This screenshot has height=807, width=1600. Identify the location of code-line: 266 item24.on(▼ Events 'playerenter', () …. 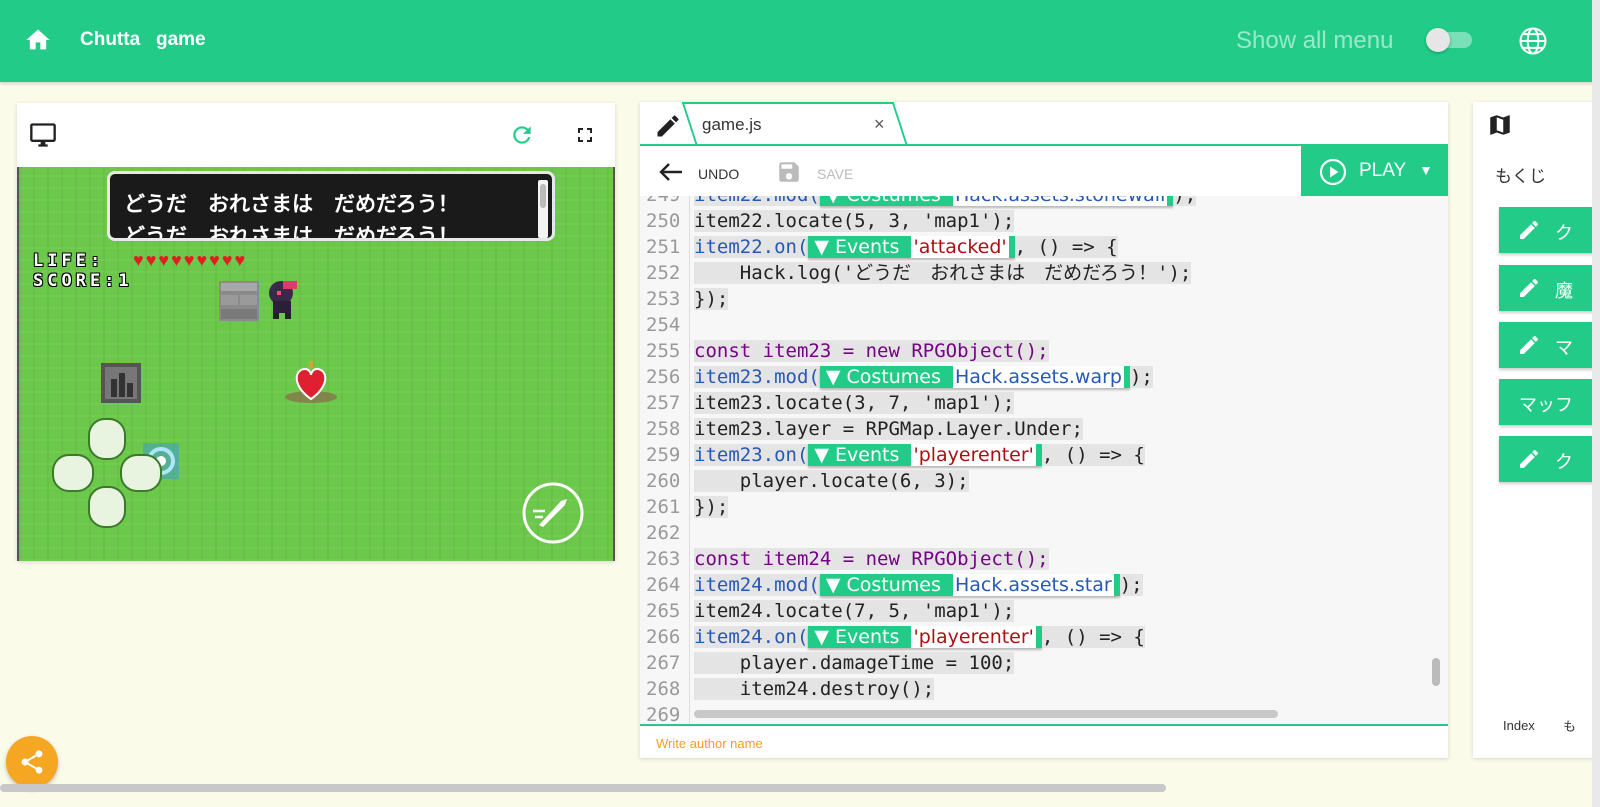
(1035, 637).